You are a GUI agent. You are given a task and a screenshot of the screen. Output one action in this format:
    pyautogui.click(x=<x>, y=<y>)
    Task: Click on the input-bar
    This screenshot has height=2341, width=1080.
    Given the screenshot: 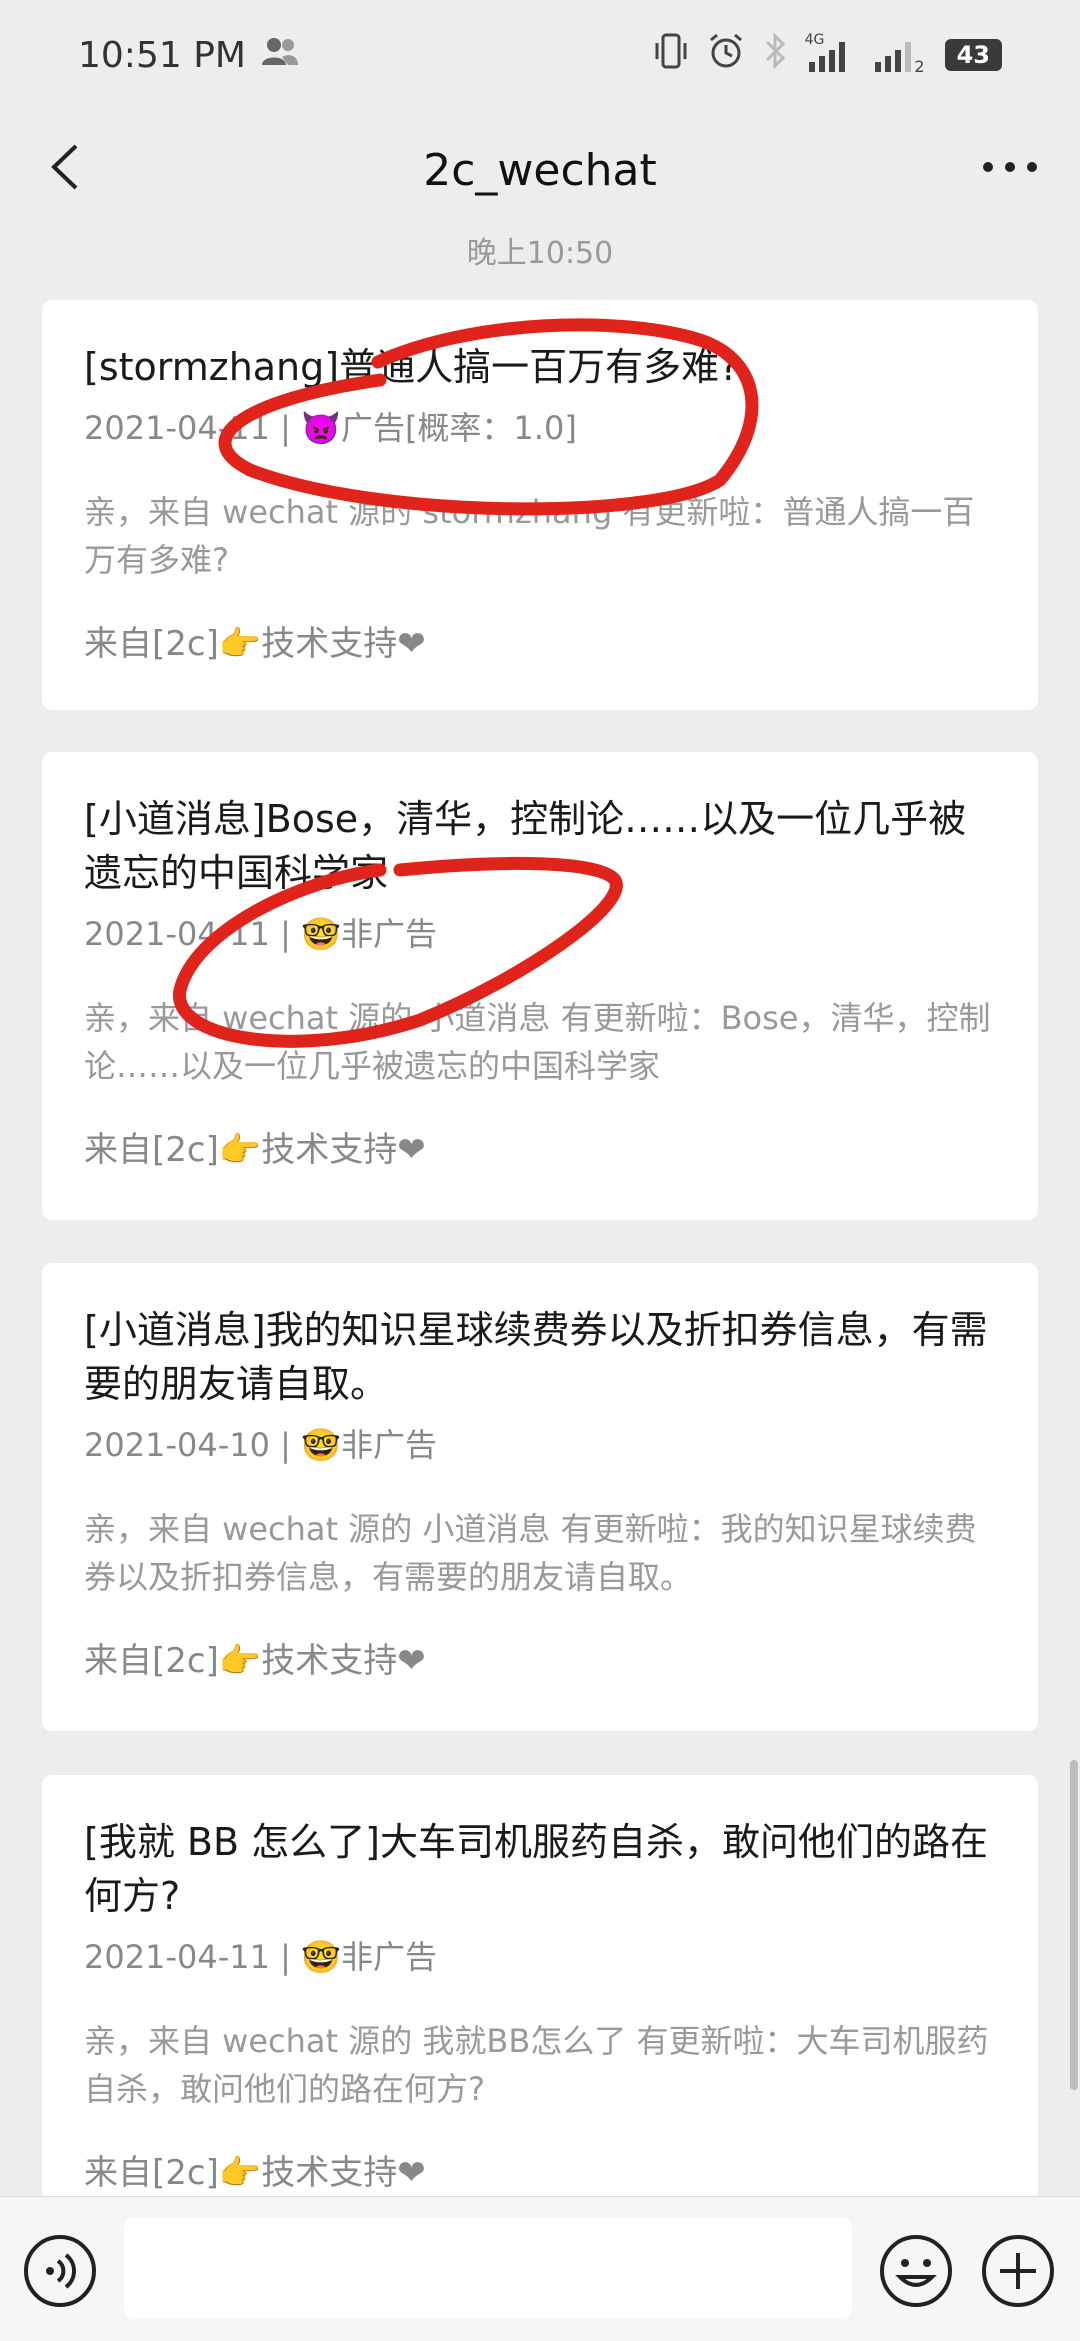 What is the action you would take?
    pyautogui.click(x=540, y=2268)
    